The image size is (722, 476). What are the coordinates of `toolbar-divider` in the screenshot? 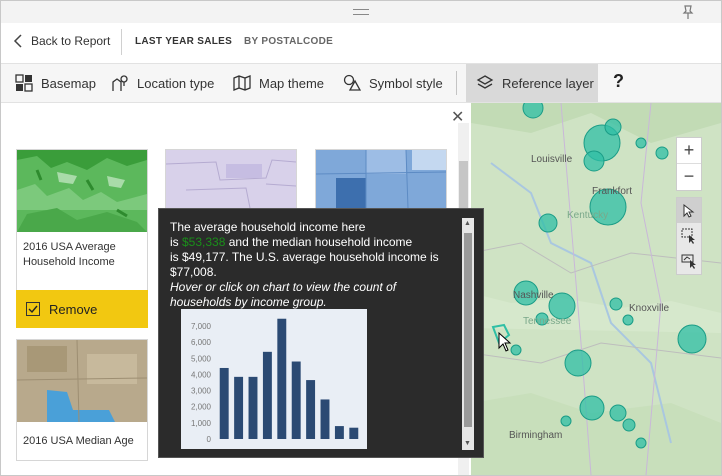 It's located at (456, 83).